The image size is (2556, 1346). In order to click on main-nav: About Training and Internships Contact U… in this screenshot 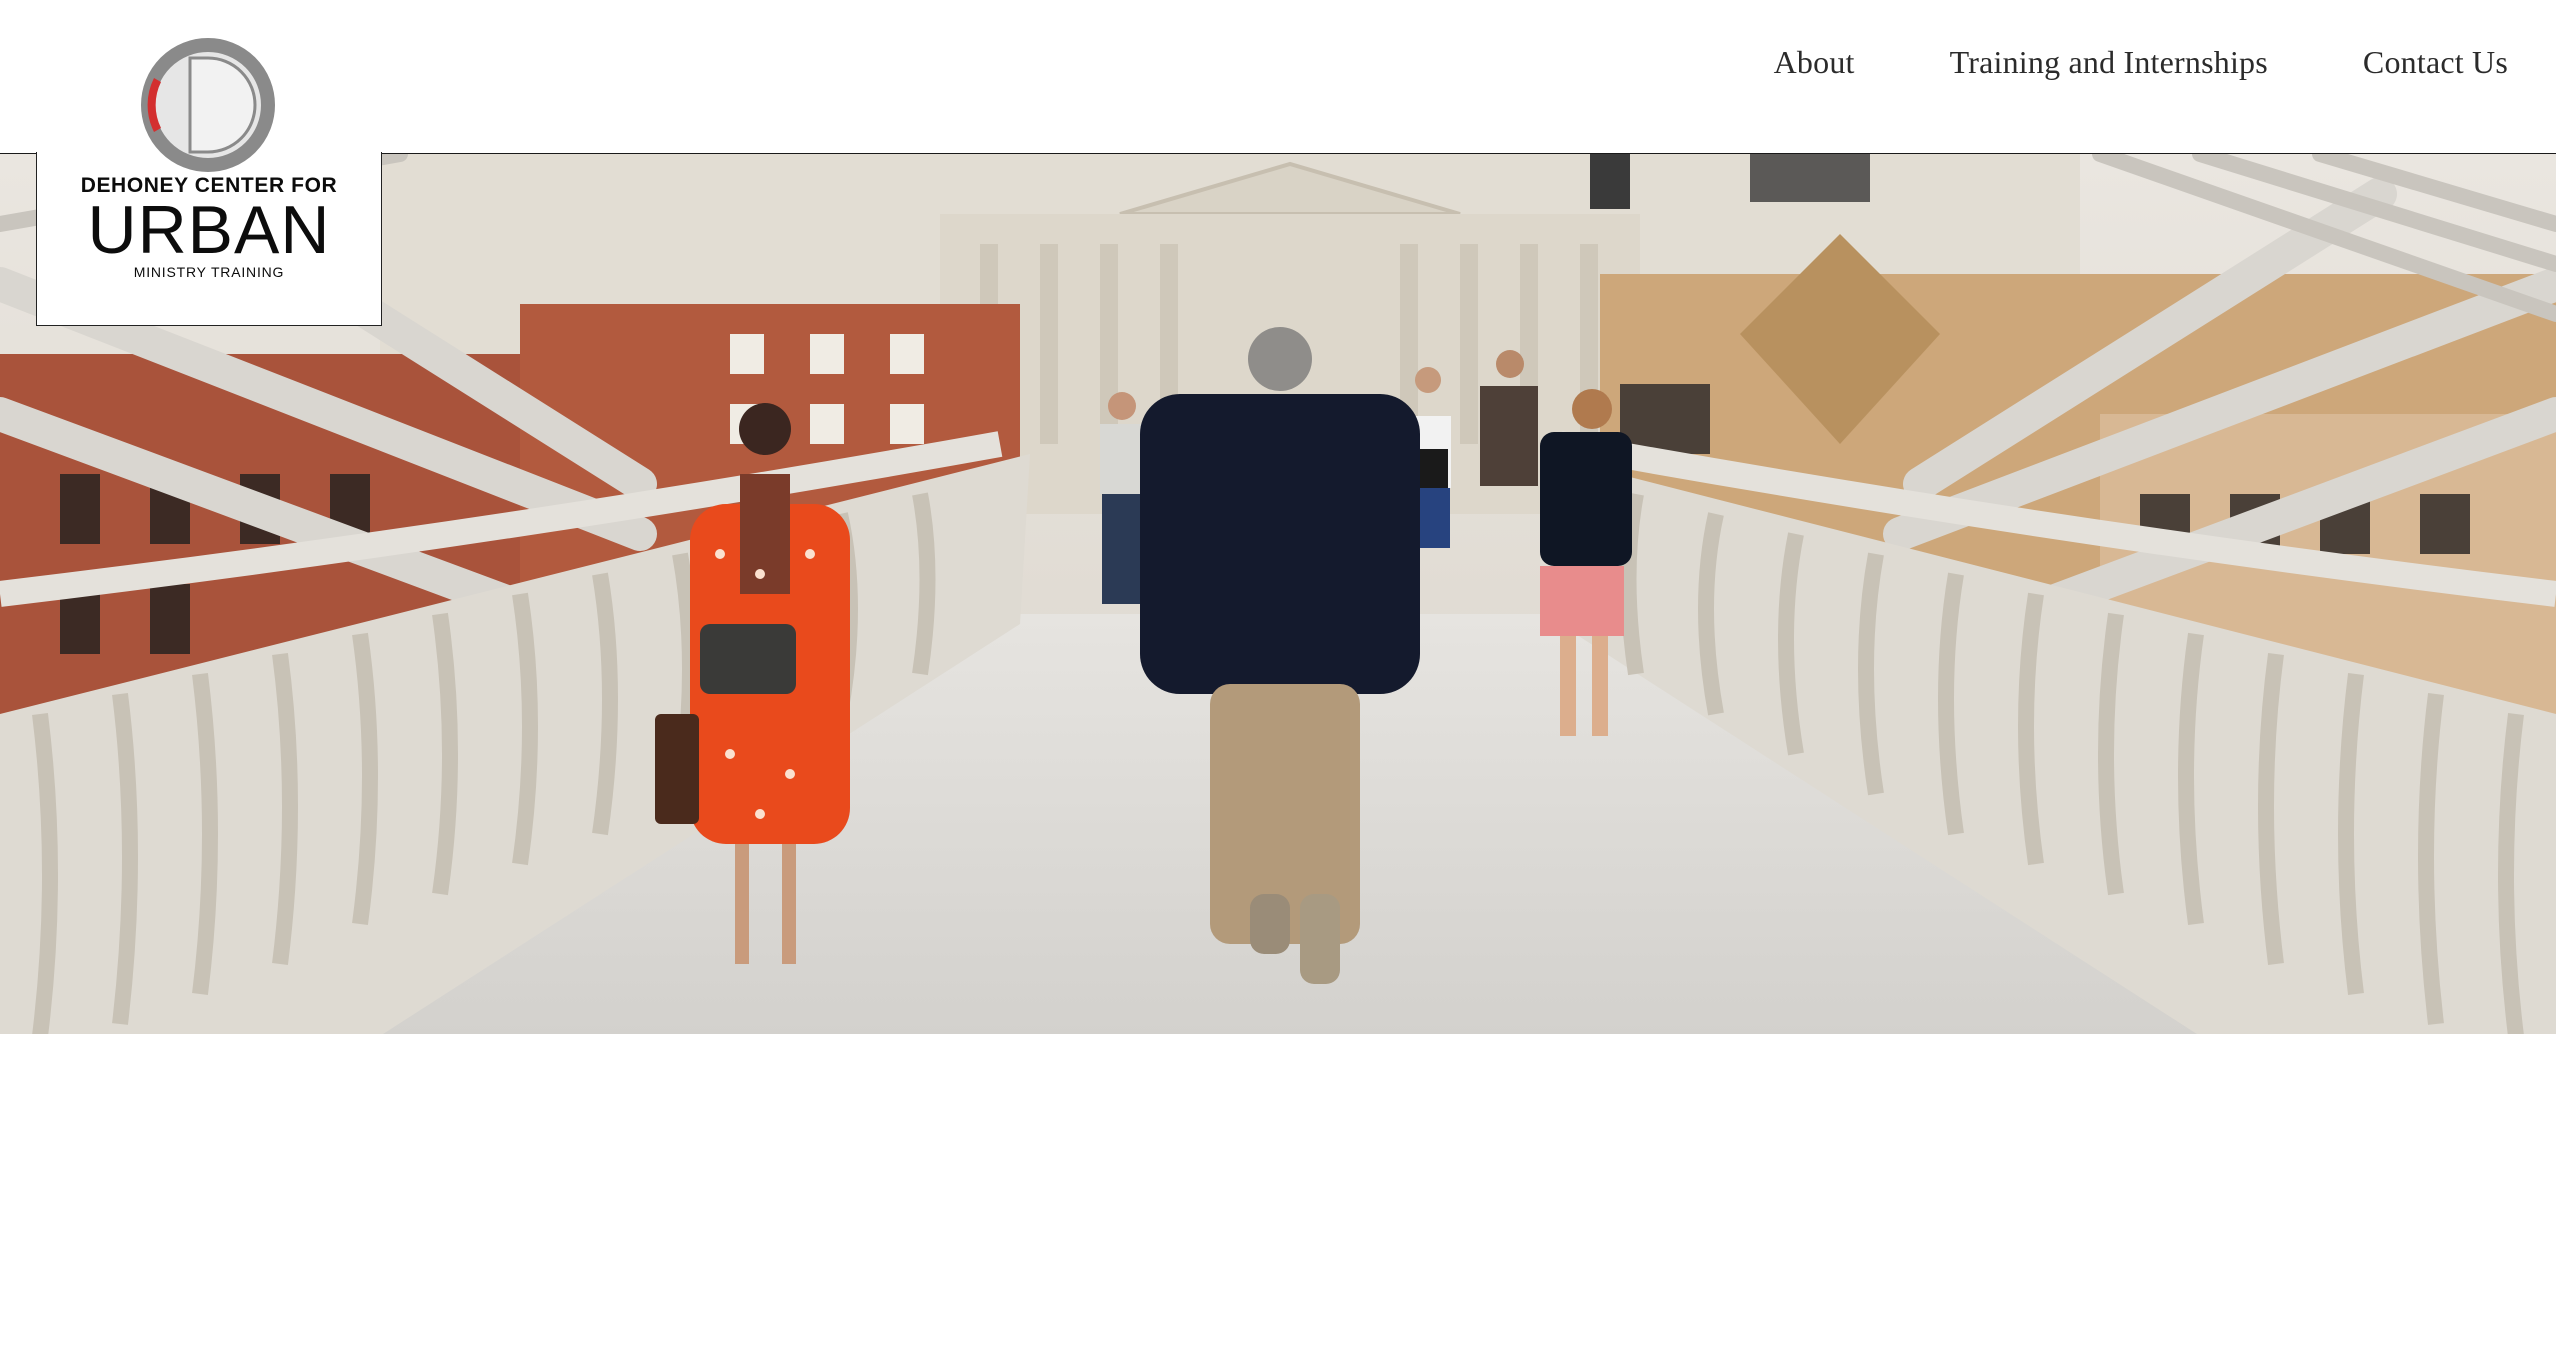, I will do `click(2141, 62)`.